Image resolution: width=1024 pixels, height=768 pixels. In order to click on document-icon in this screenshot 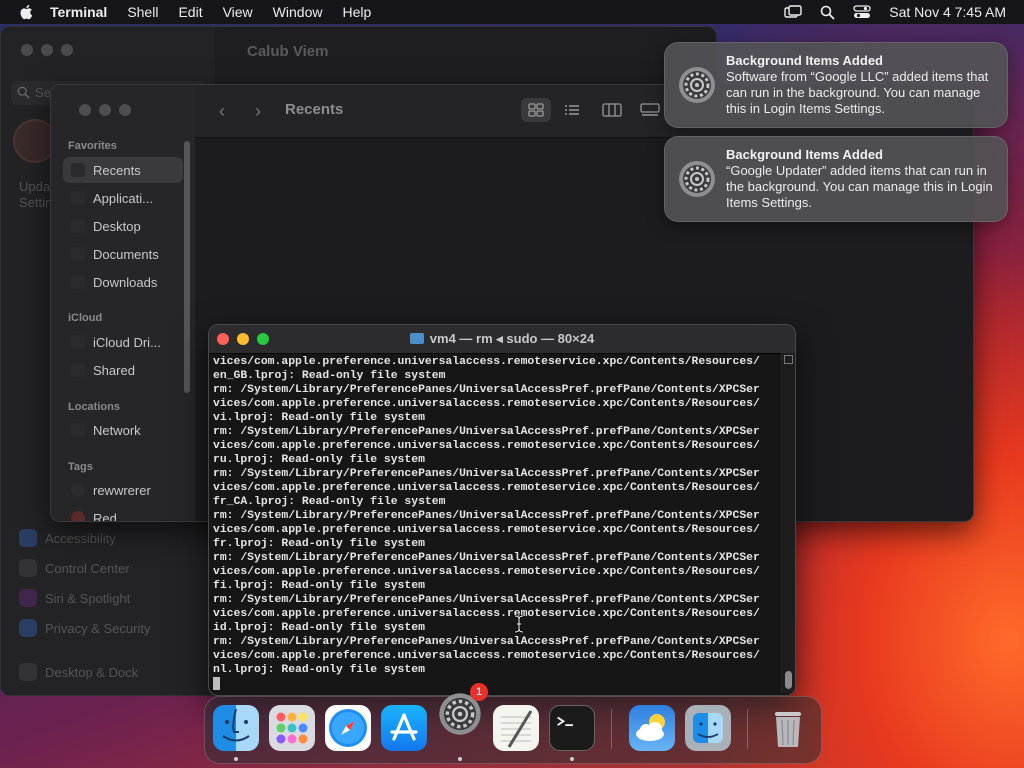, I will do `click(78, 254)`.